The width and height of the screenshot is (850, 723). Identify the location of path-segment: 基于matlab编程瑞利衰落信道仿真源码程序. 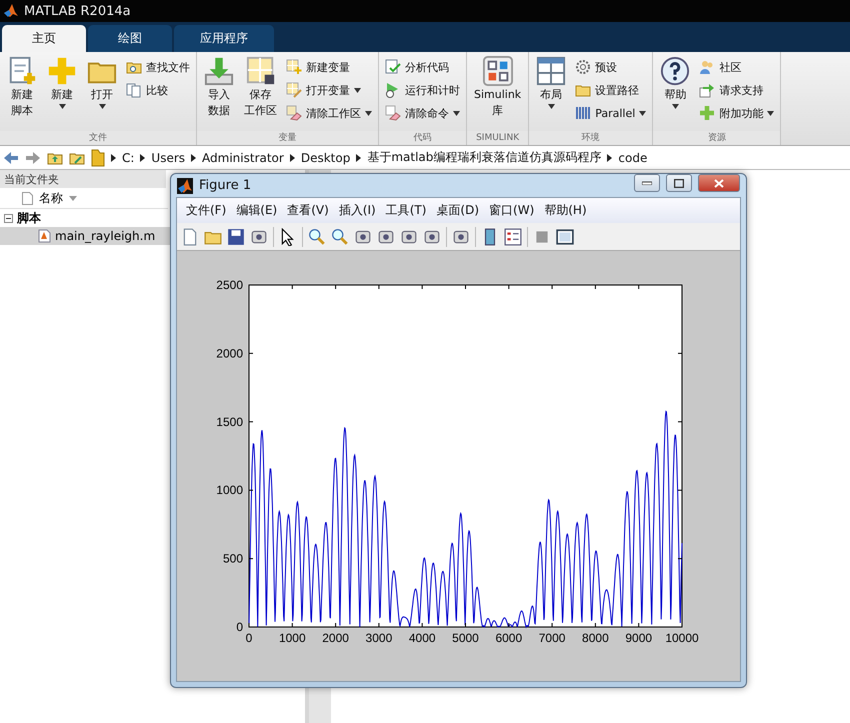
(484, 157).